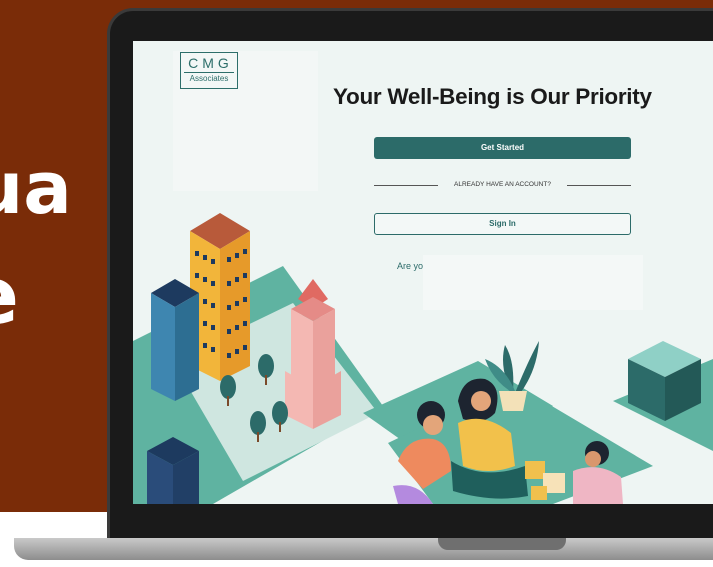 This screenshot has height=567, width=713. I want to click on blue-building-right-face, so click(187, 347).